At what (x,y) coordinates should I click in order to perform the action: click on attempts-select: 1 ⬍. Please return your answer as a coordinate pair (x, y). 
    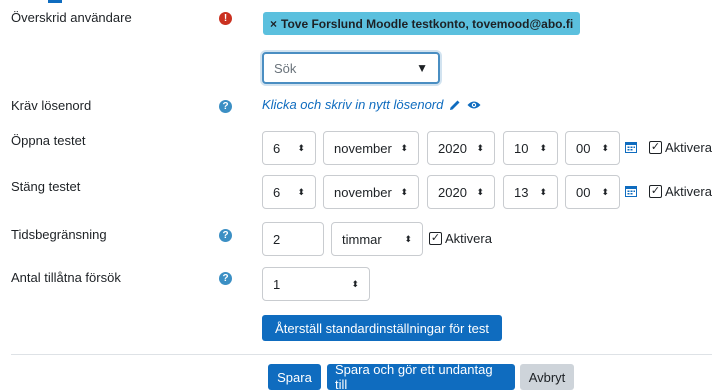
    Looking at the image, I should click on (316, 284).